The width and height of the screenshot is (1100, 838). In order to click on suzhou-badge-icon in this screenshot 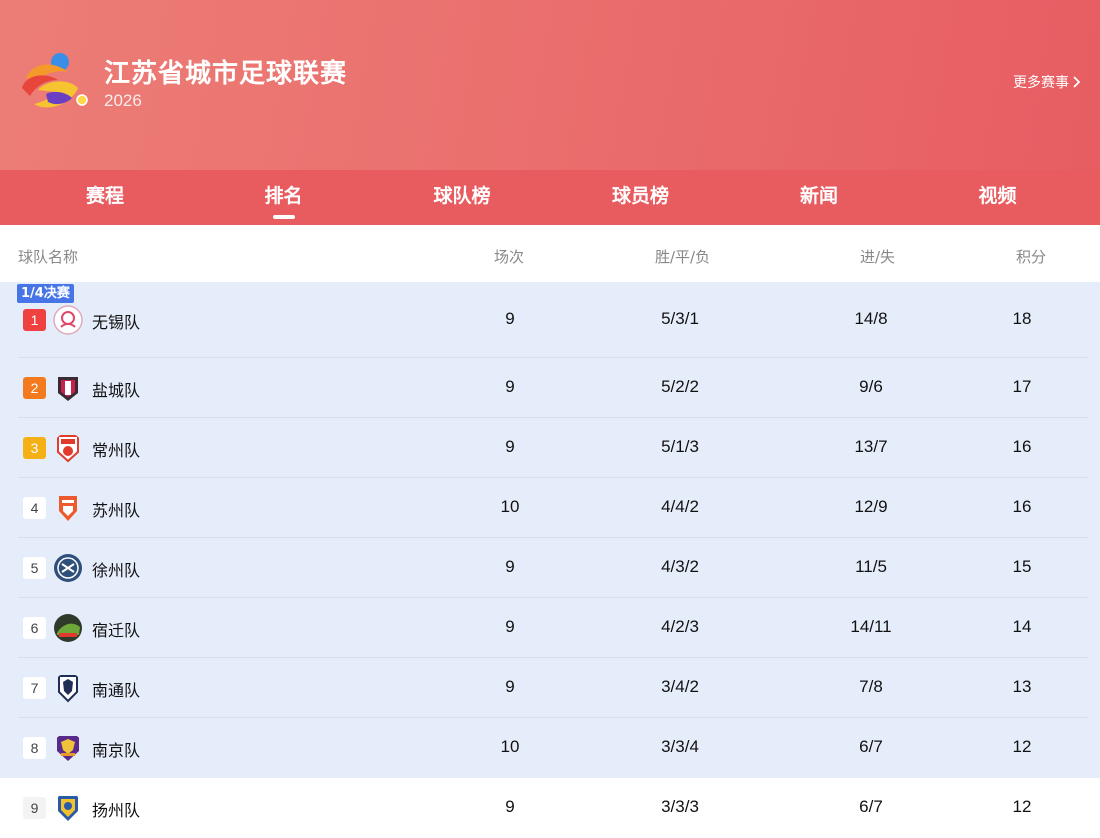, I will do `click(68, 508)`.